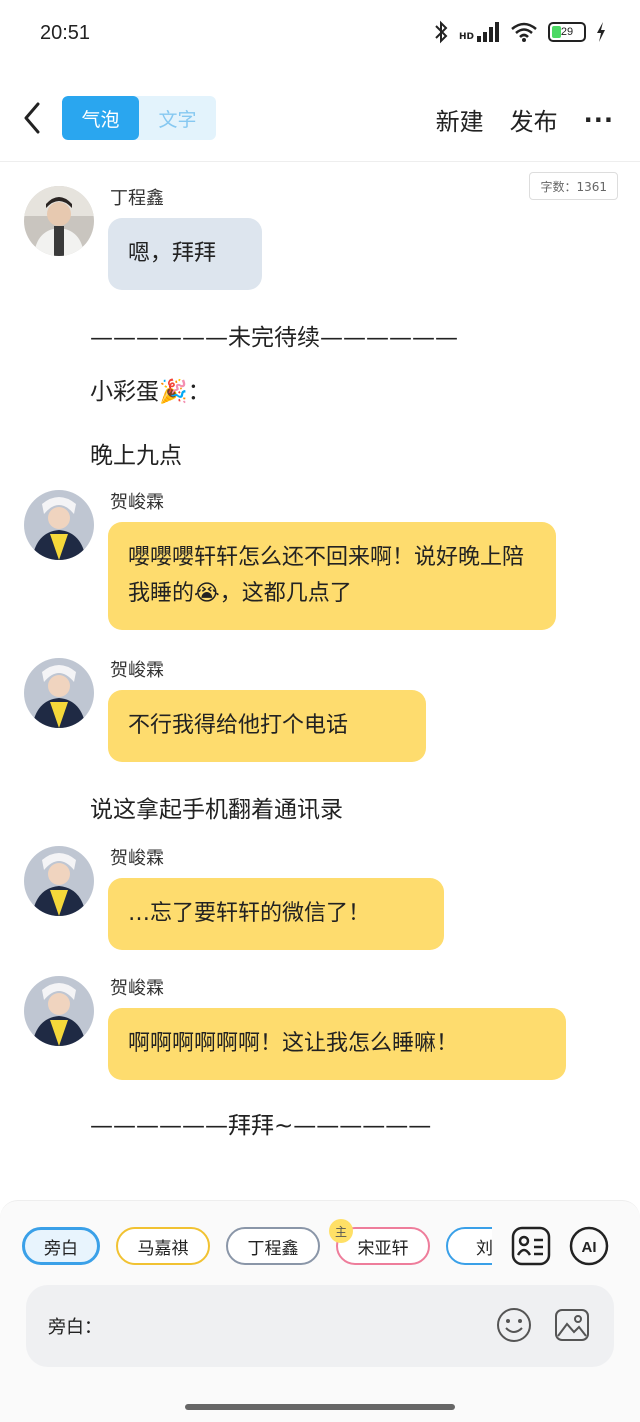  Describe the element at coordinates (469, 1246) in the screenshot. I see `role-chip: 刘耀` at that location.